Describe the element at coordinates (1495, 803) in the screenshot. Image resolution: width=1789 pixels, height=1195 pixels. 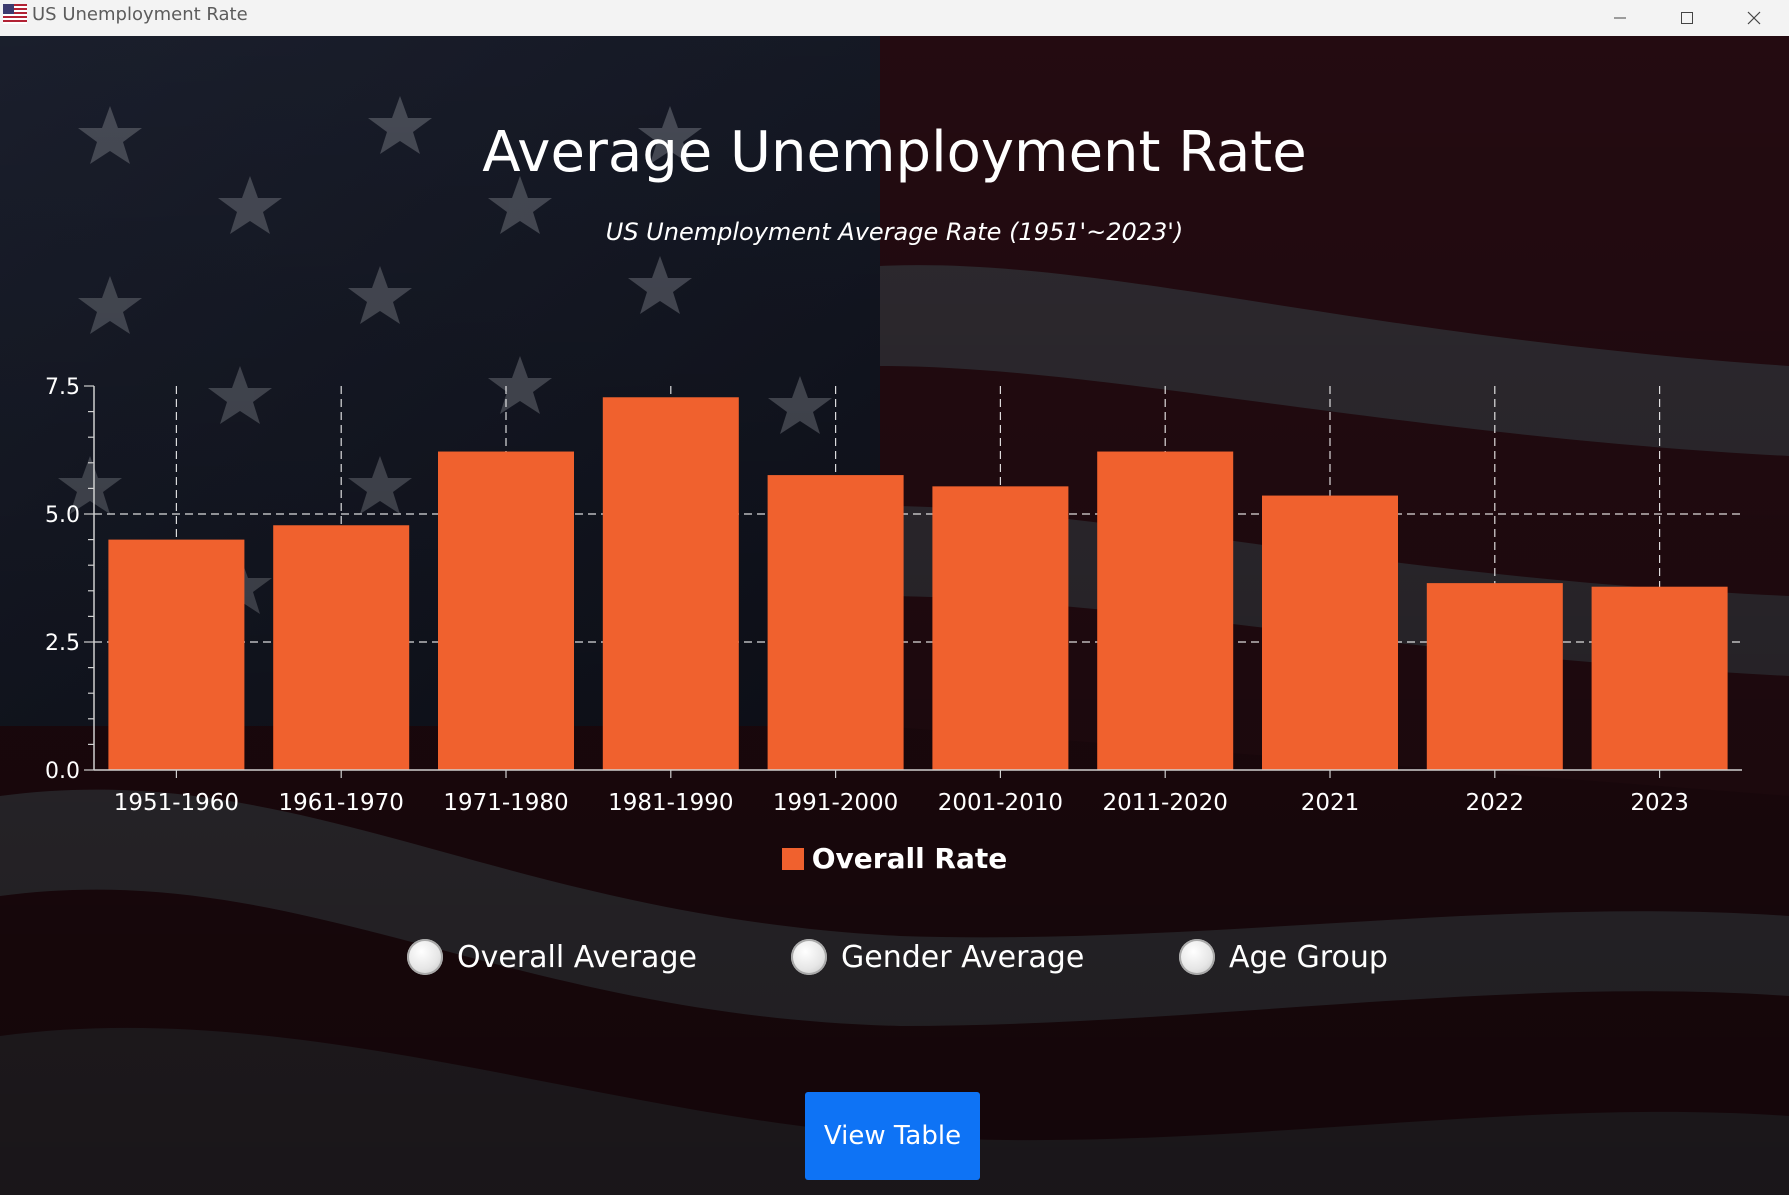
I see `x-tick-label: 2022` at that location.